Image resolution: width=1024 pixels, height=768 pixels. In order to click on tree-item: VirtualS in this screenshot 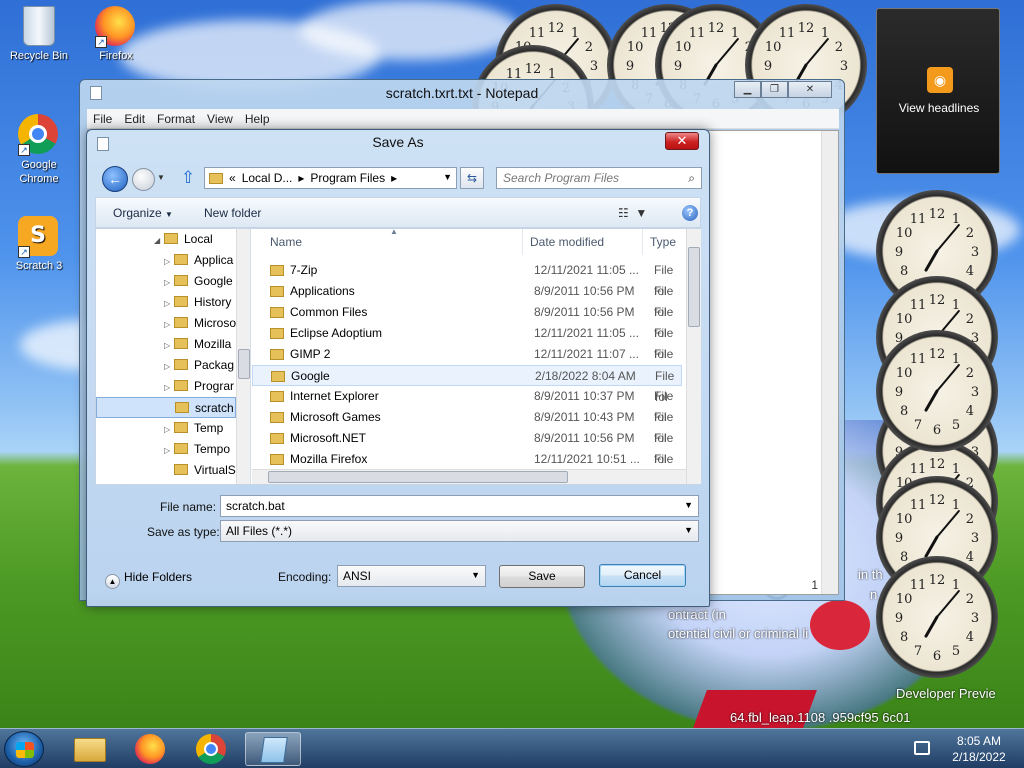, I will do `click(200, 470)`.